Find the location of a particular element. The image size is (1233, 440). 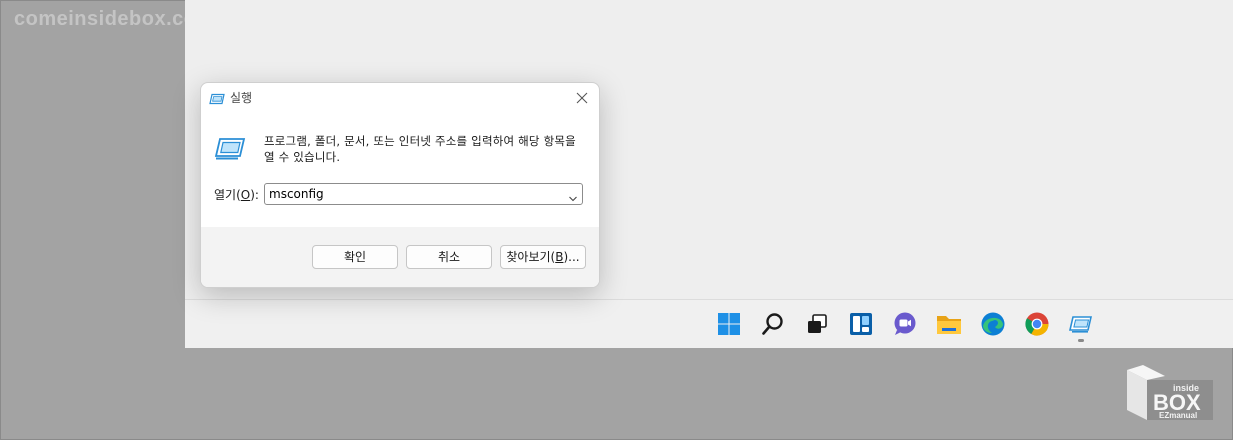

edge-icon is located at coordinates (993, 324).